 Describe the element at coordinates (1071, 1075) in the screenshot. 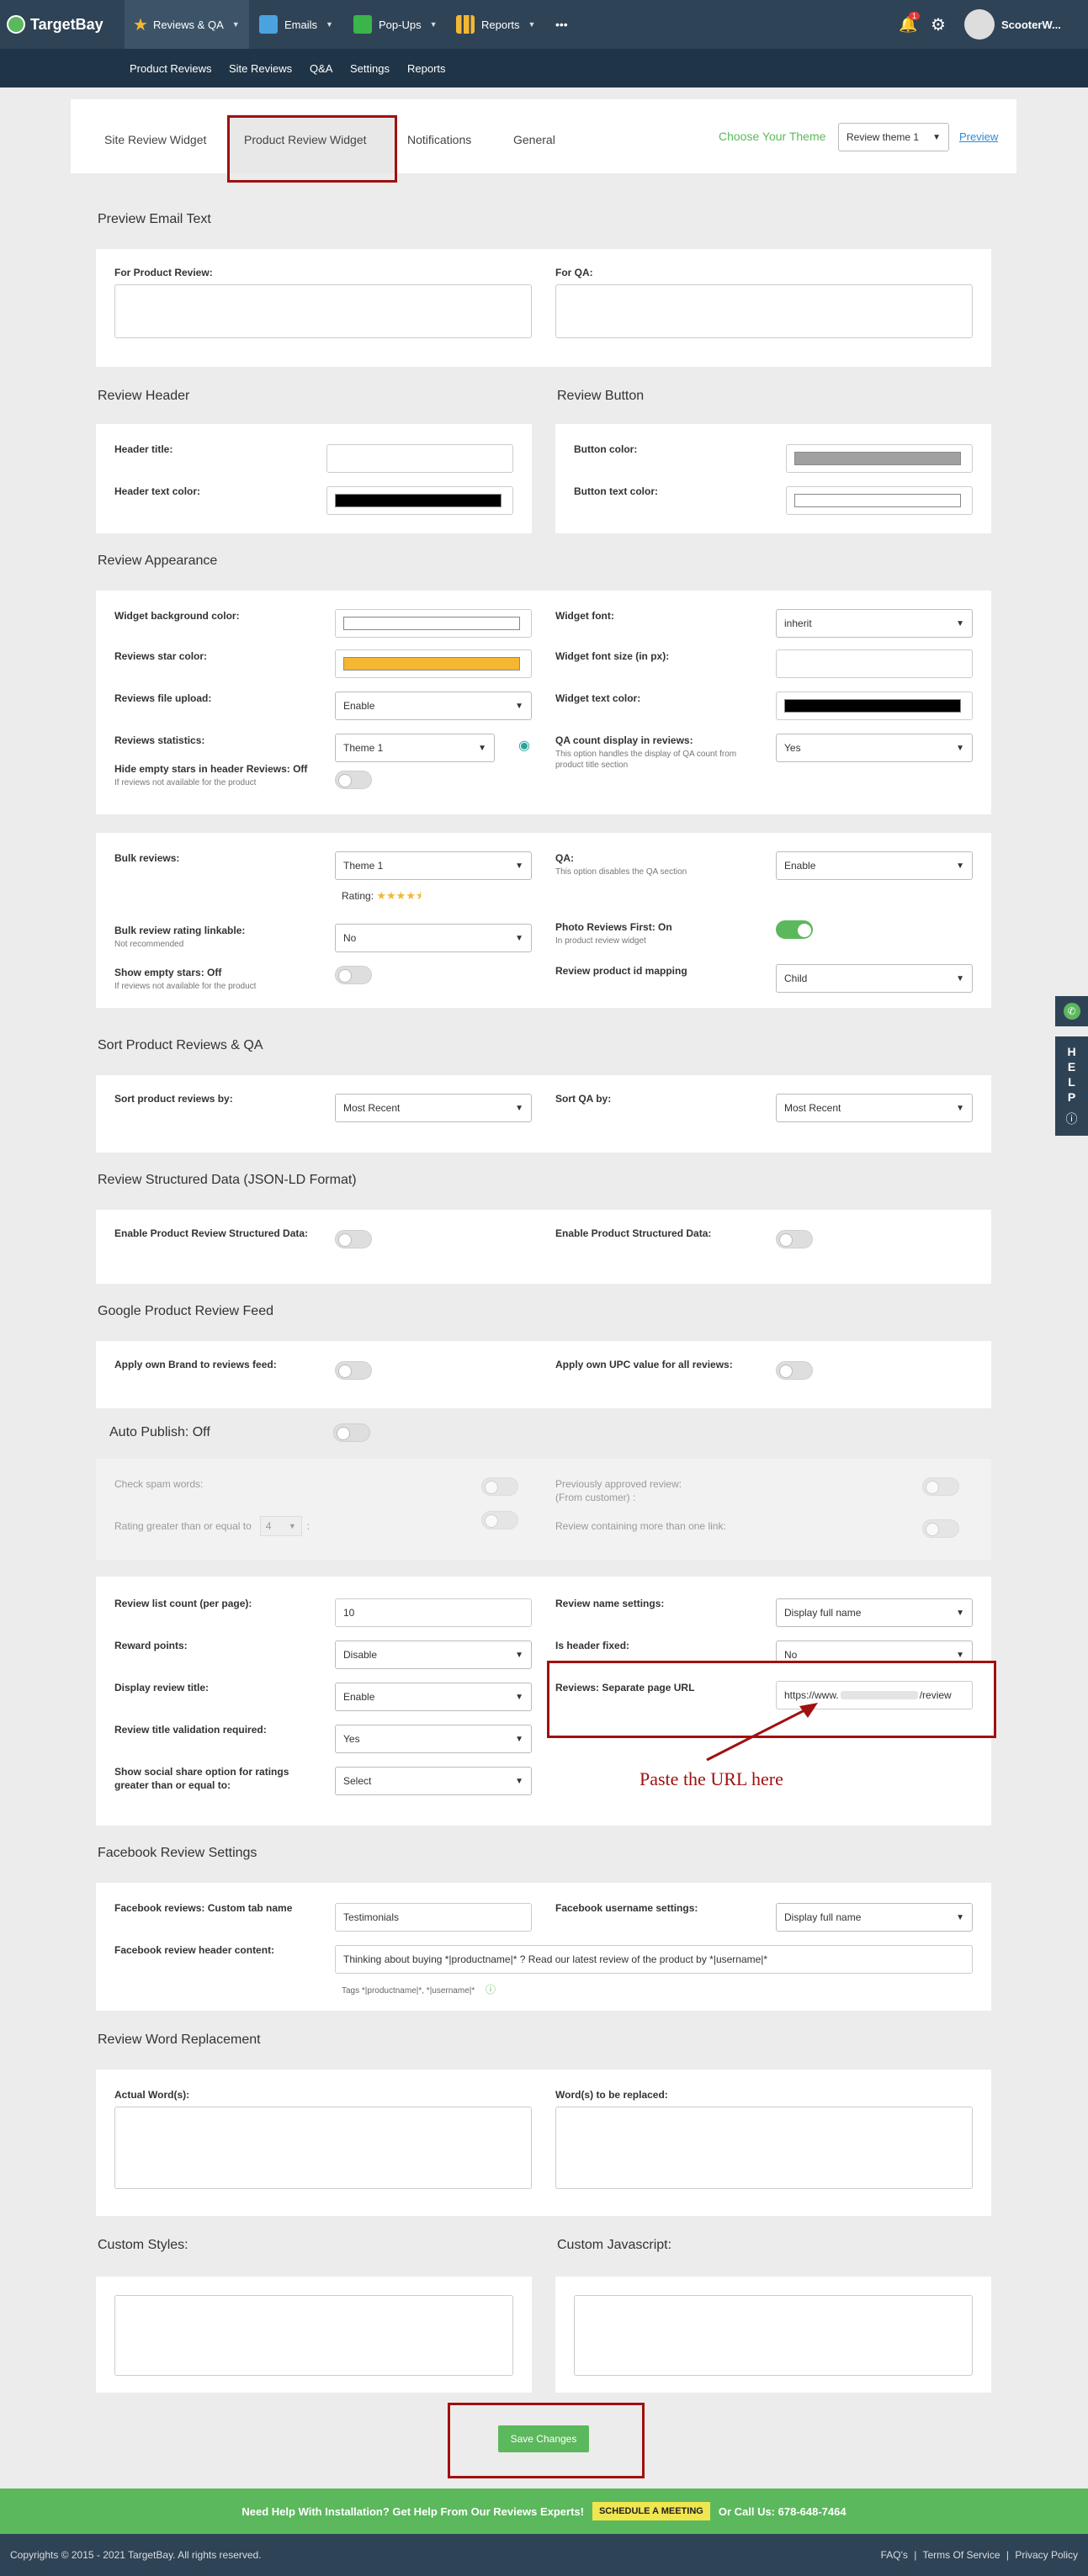

I see `help-label: HELP` at that location.